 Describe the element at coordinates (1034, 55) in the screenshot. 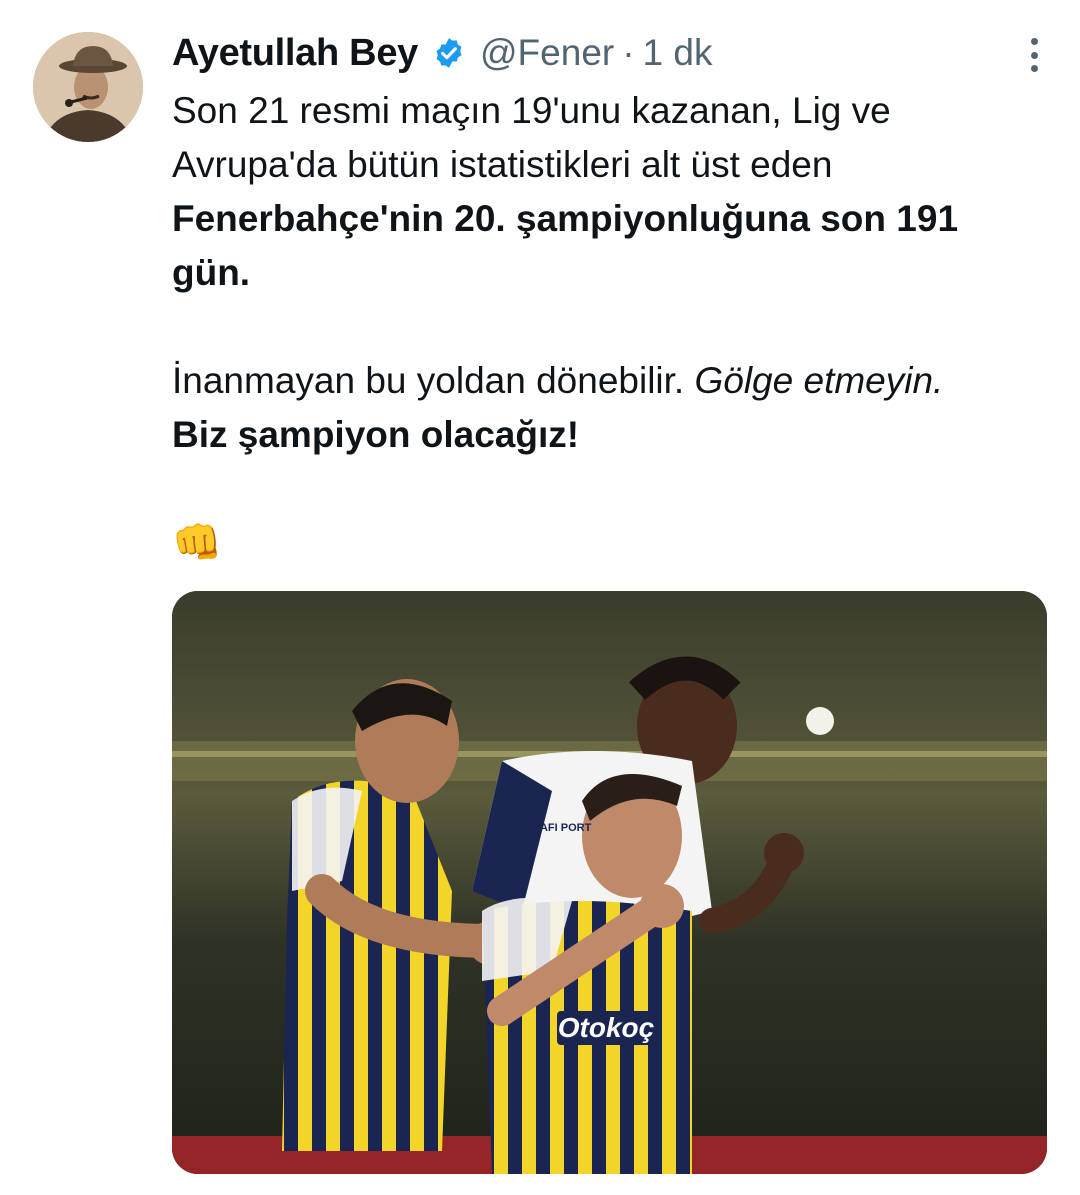

I see `more-options-icon` at that location.